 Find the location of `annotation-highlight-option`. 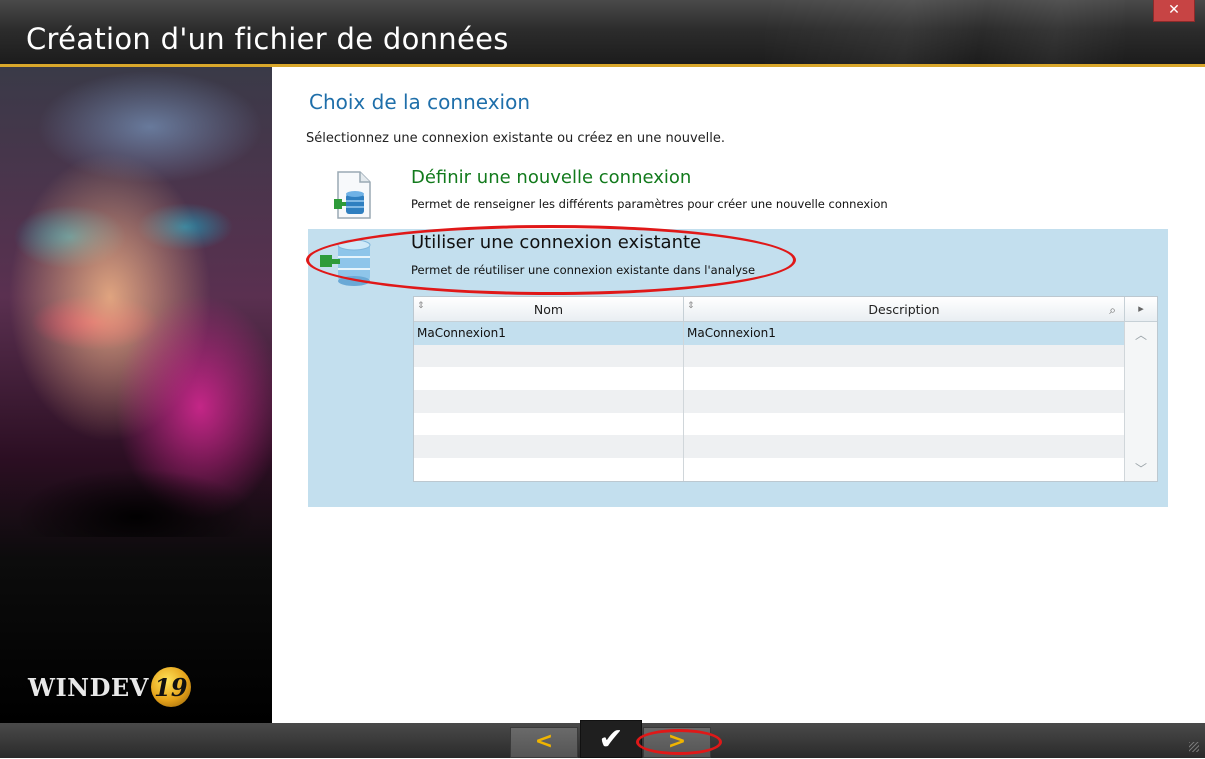

annotation-highlight-option is located at coordinates (551, 260).